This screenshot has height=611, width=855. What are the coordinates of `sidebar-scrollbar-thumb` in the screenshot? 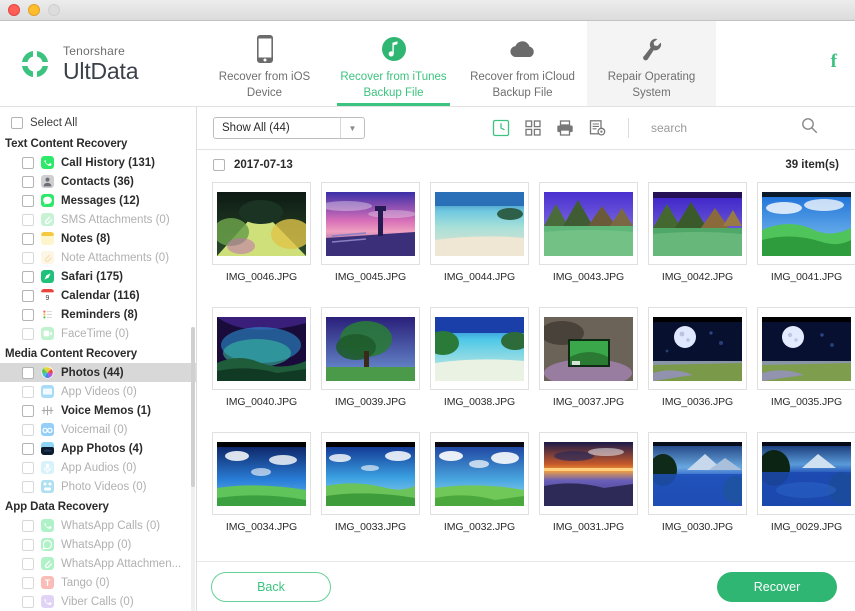 It's located at (193, 407).